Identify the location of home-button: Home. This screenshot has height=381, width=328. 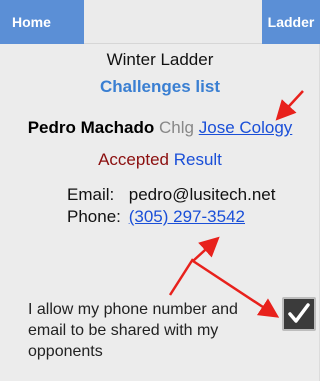
(42, 22).